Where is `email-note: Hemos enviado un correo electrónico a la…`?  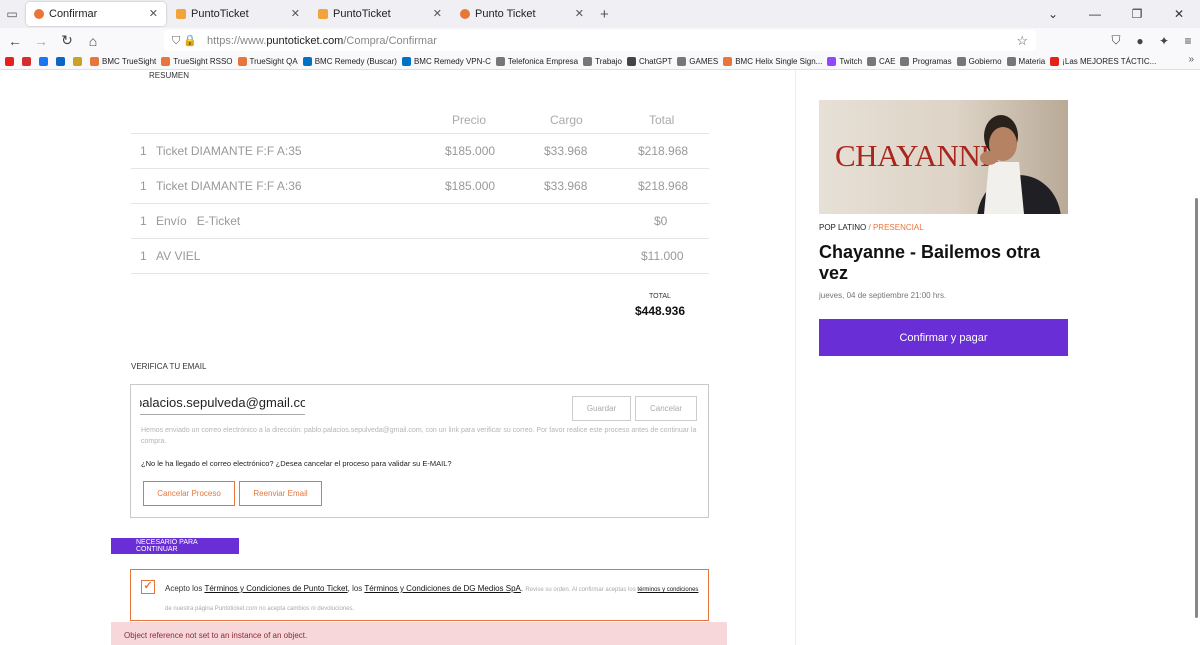
email-note: Hemos enviado un correo electrónico a la… is located at coordinates (419, 436).